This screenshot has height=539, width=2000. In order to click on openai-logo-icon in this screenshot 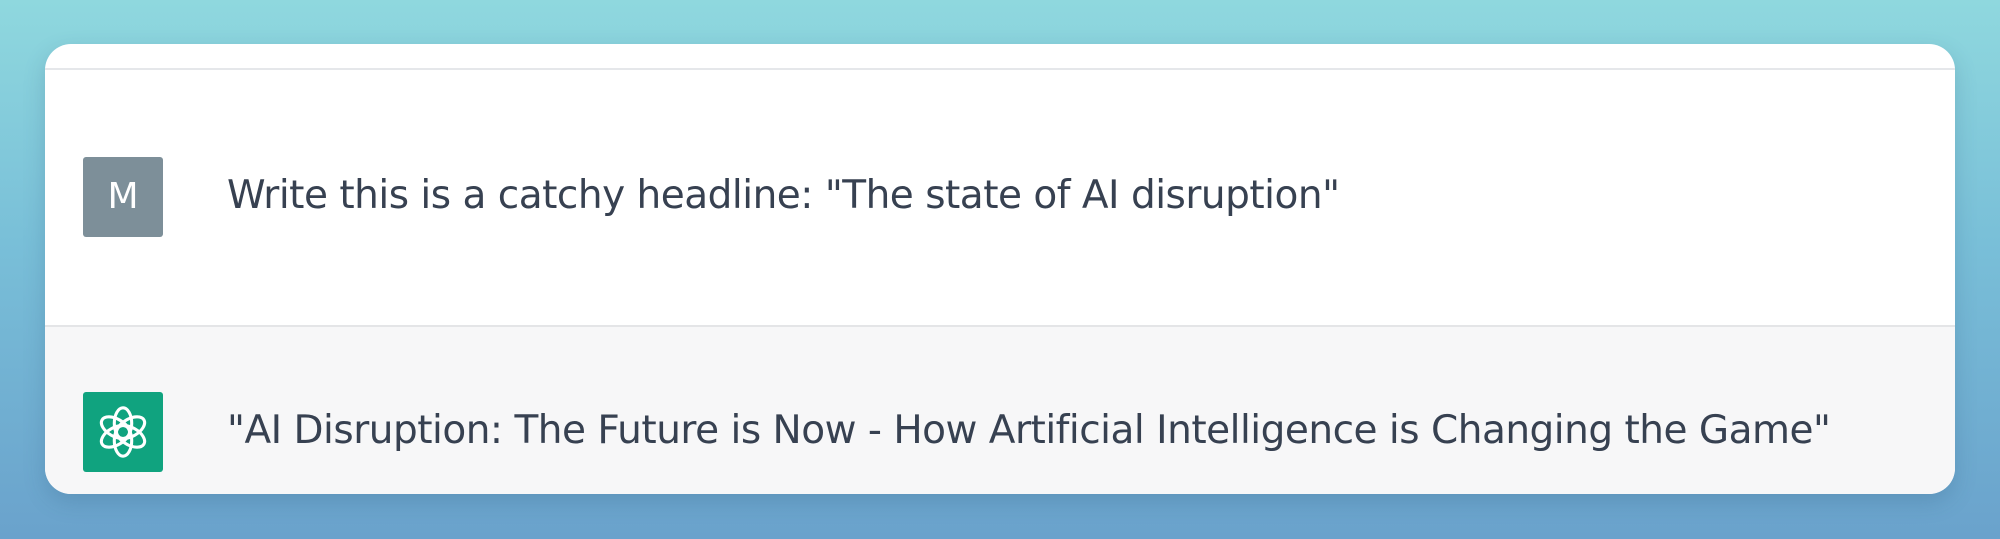, I will do `click(123, 432)`.